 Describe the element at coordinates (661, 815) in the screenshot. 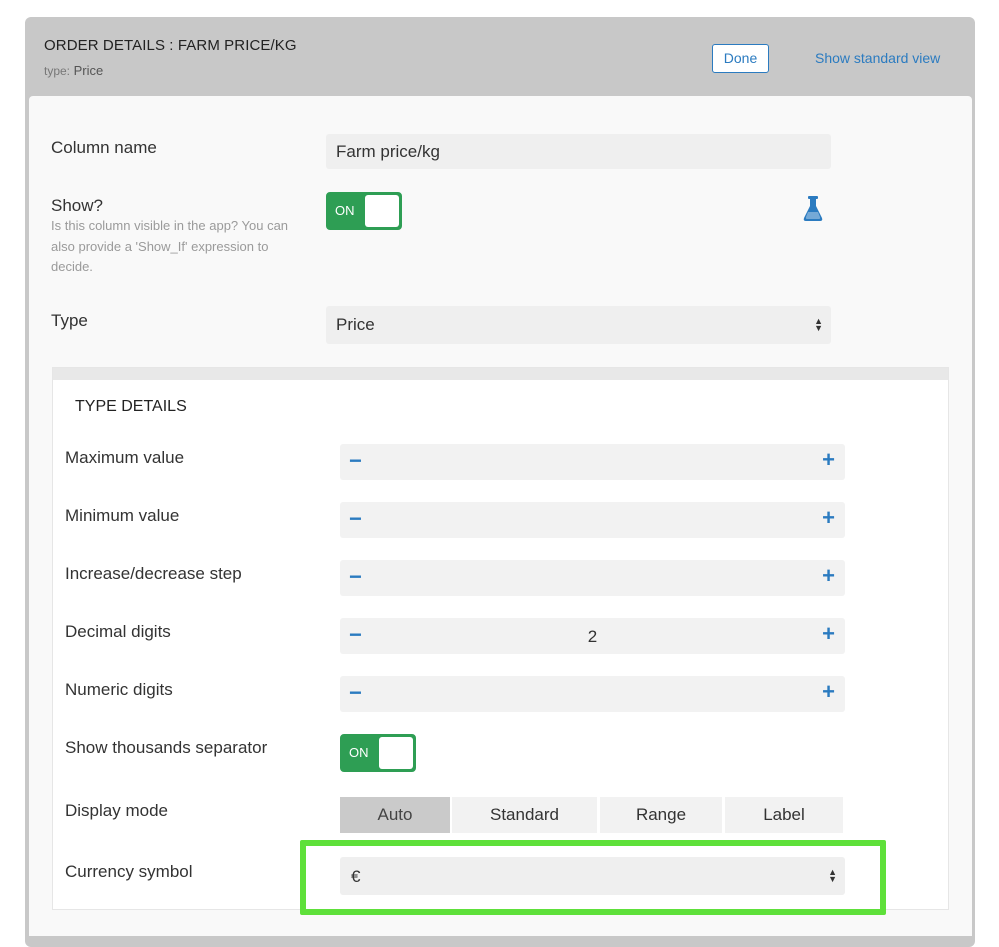

I see `display-mode-range: Range` at that location.